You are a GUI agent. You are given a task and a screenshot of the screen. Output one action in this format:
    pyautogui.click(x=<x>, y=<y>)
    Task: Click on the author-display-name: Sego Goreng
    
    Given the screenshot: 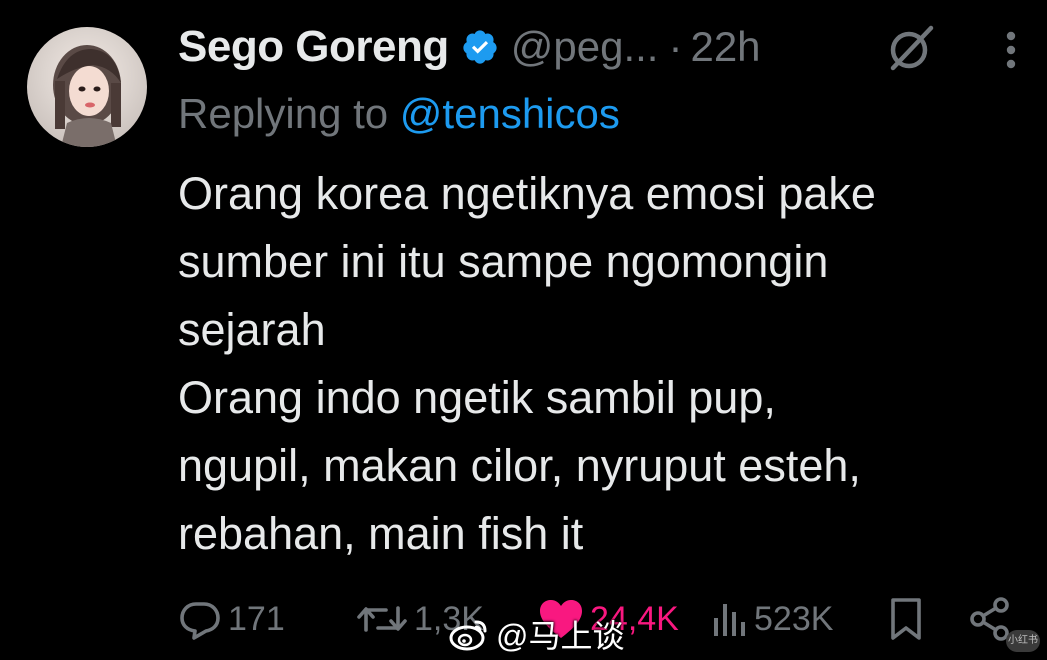 What is the action you would take?
    pyautogui.click(x=313, y=47)
    